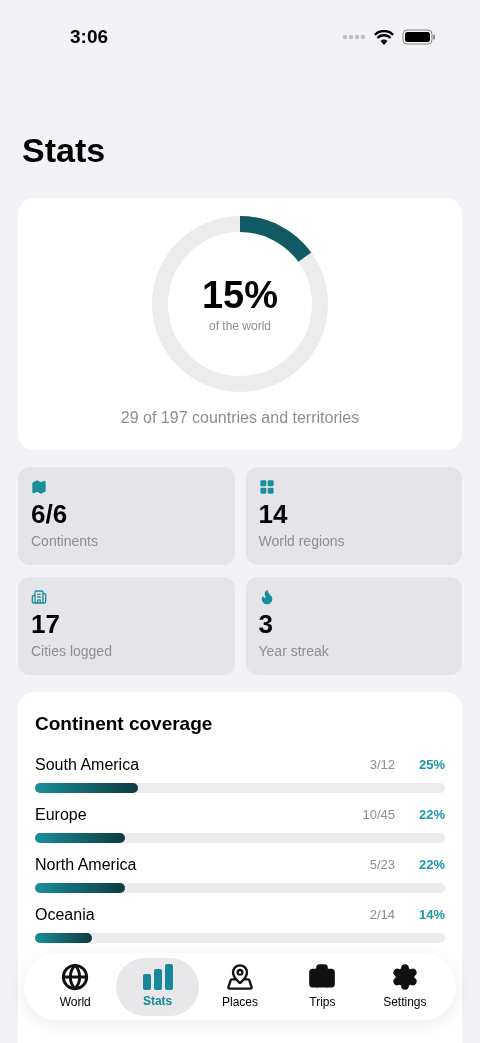  I want to click on continent-count: 10/45, so click(378, 814).